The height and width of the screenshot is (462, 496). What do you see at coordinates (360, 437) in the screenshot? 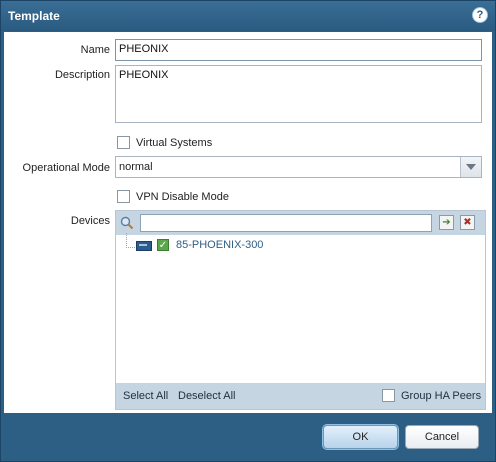
I see `ok-button: OK` at bounding box center [360, 437].